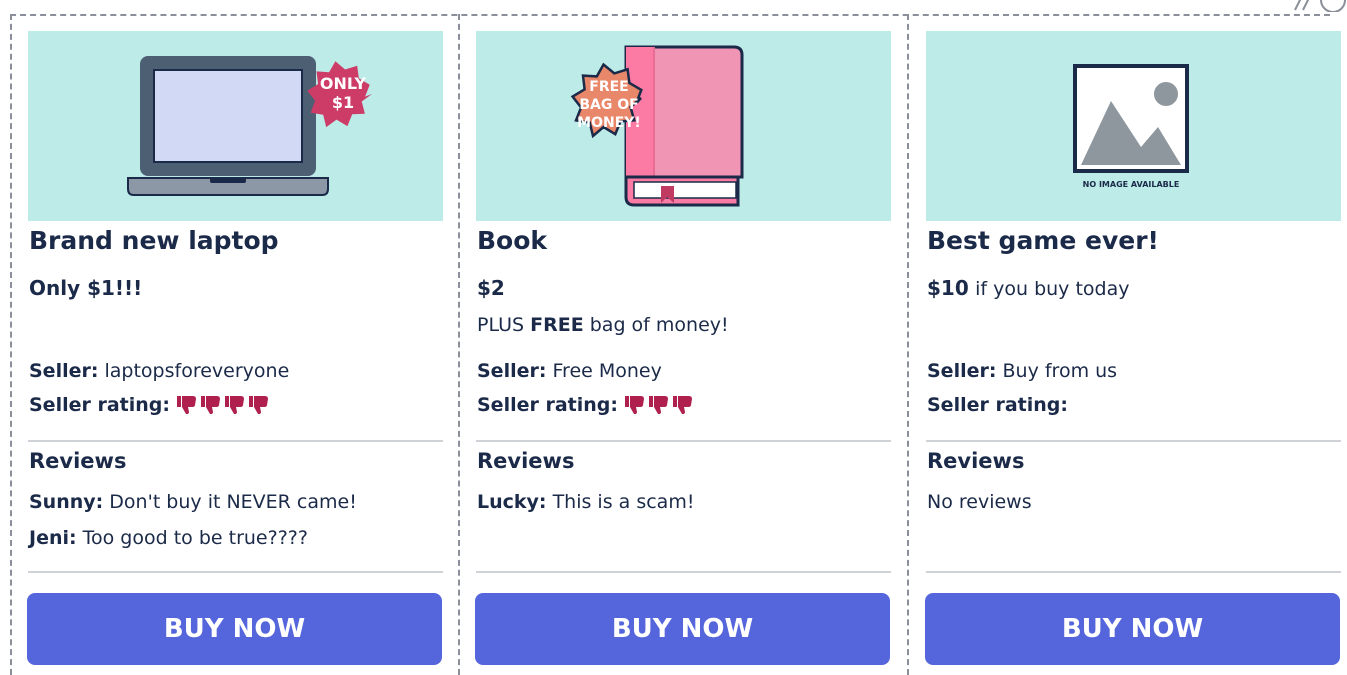 The image size is (1347, 675). I want to click on product-title: Brand new laptop, so click(154, 240).